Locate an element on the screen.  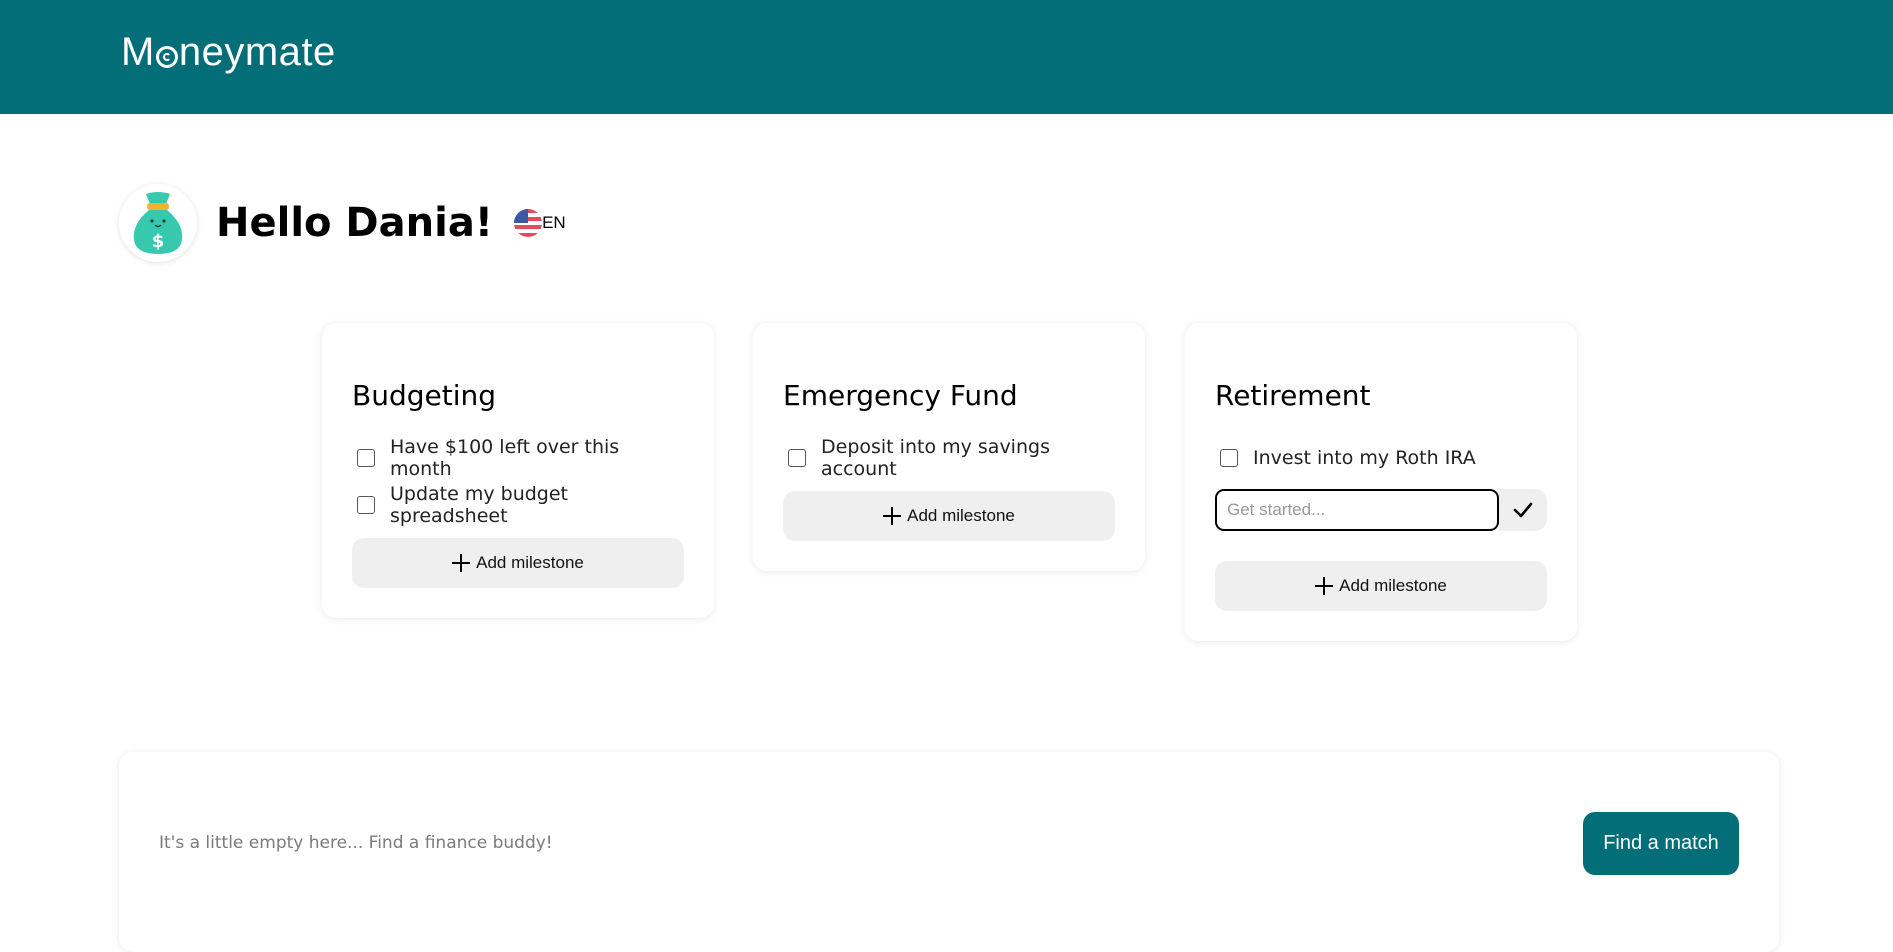
milestone-item: Update my budget spreadsheet is located at coordinates (518, 504).